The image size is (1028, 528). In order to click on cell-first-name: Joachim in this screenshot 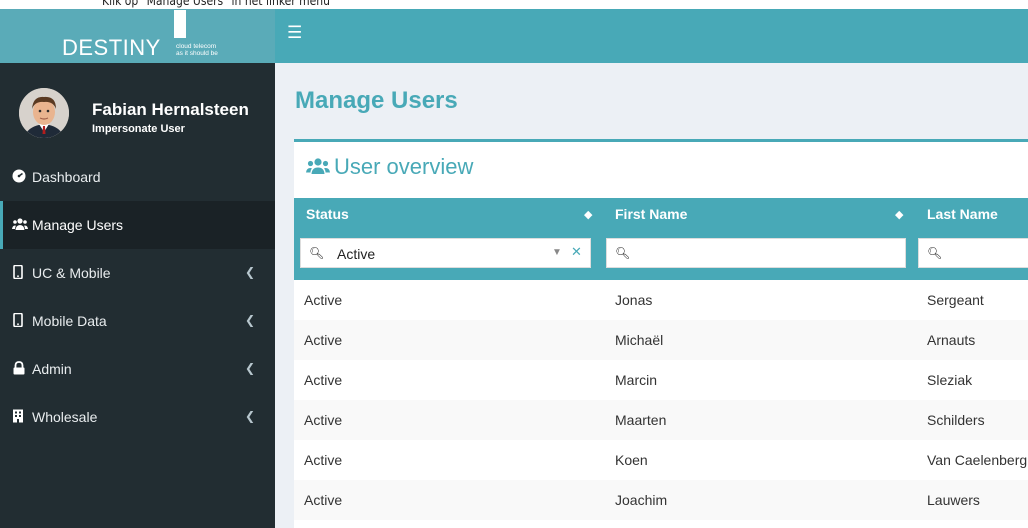, I will do `click(641, 500)`.